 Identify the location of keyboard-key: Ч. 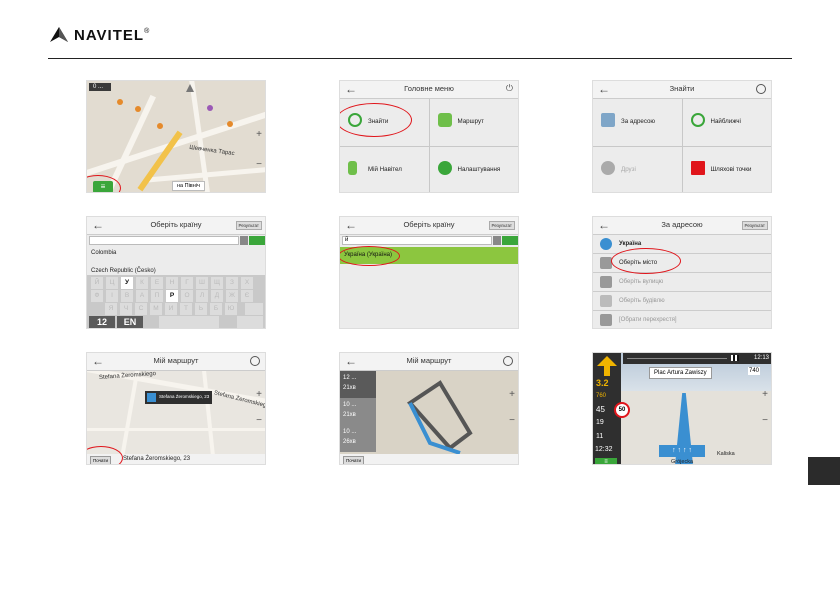
(126, 309).